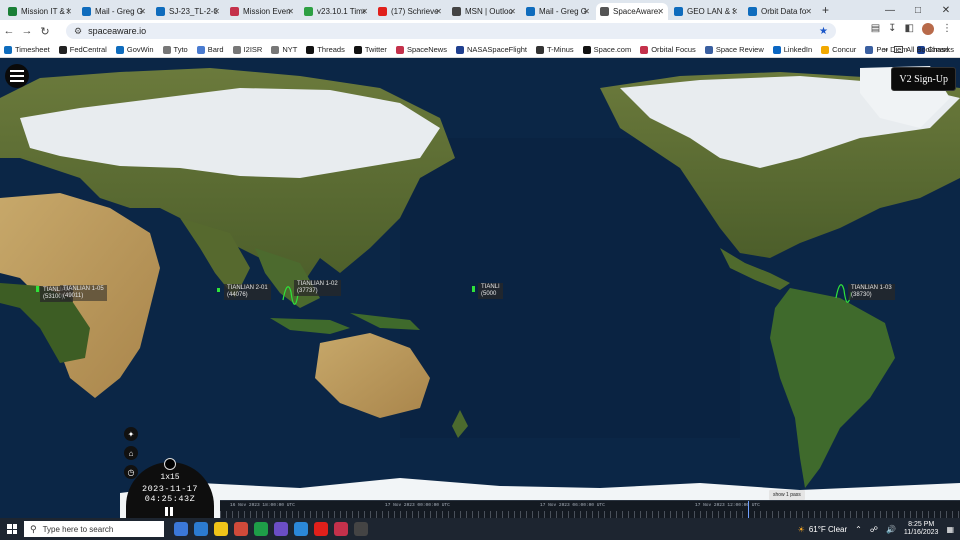 The image size is (960, 540). Describe the element at coordinates (175, 49) in the screenshot. I see `bookmark-item: Tyto` at that location.